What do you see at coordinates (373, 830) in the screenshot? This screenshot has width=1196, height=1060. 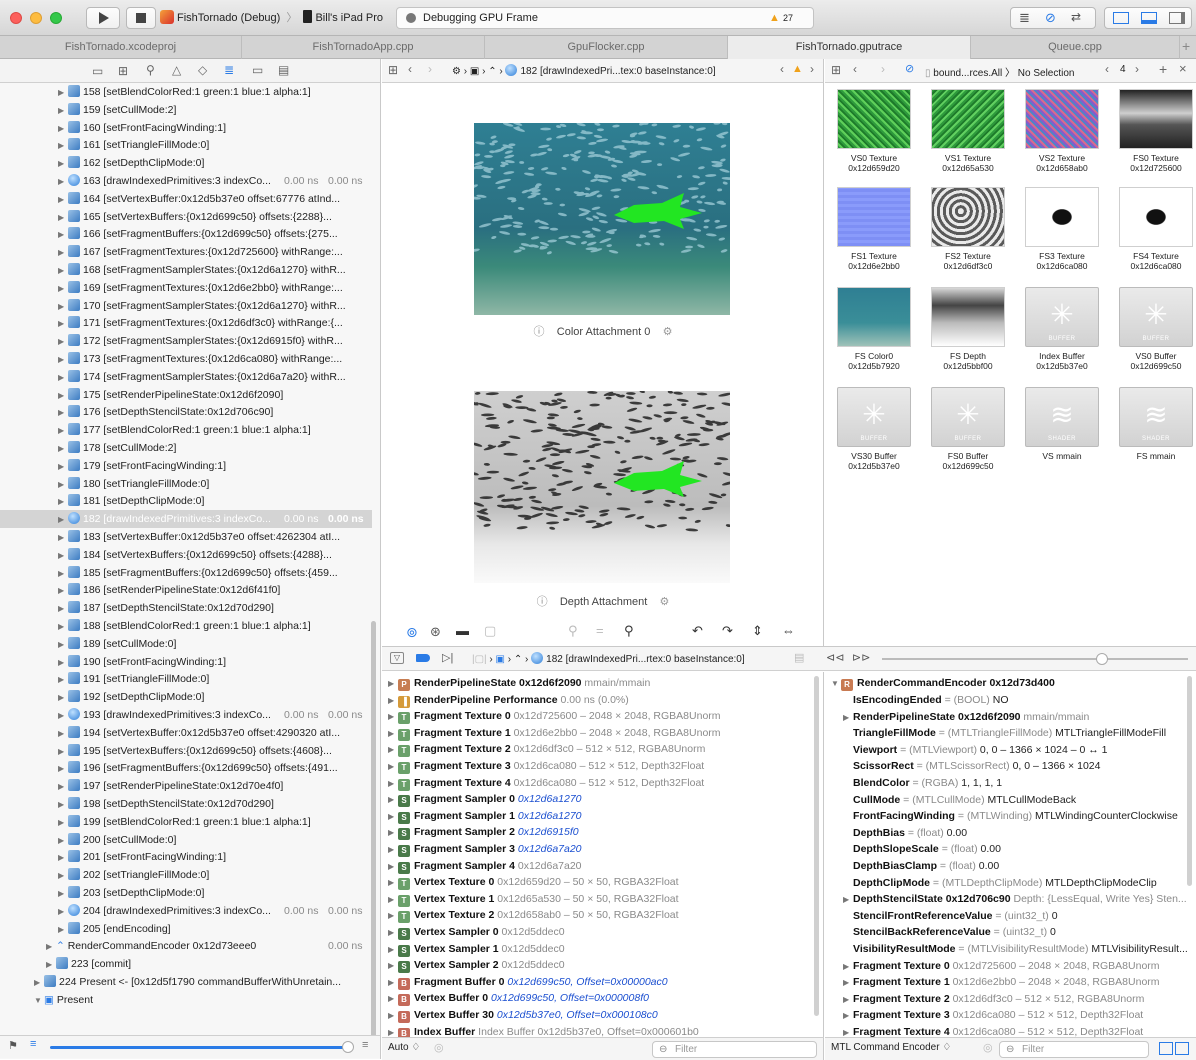 I see `navigator-scrollbar` at bounding box center [373, 830].